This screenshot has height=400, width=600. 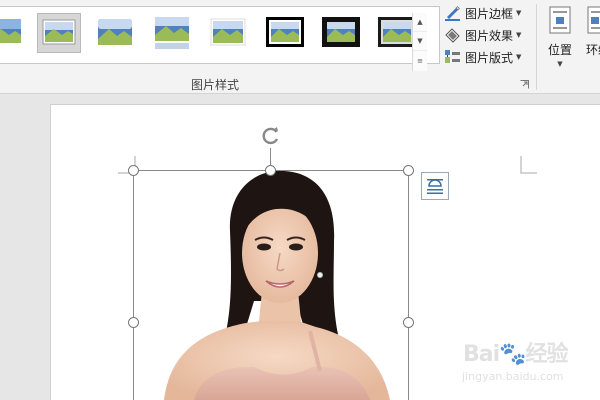 What do you see at coordinates (133, 322) in the screenshot?
I see `resize-handle-middle-left` at bounding box center [133, 322].